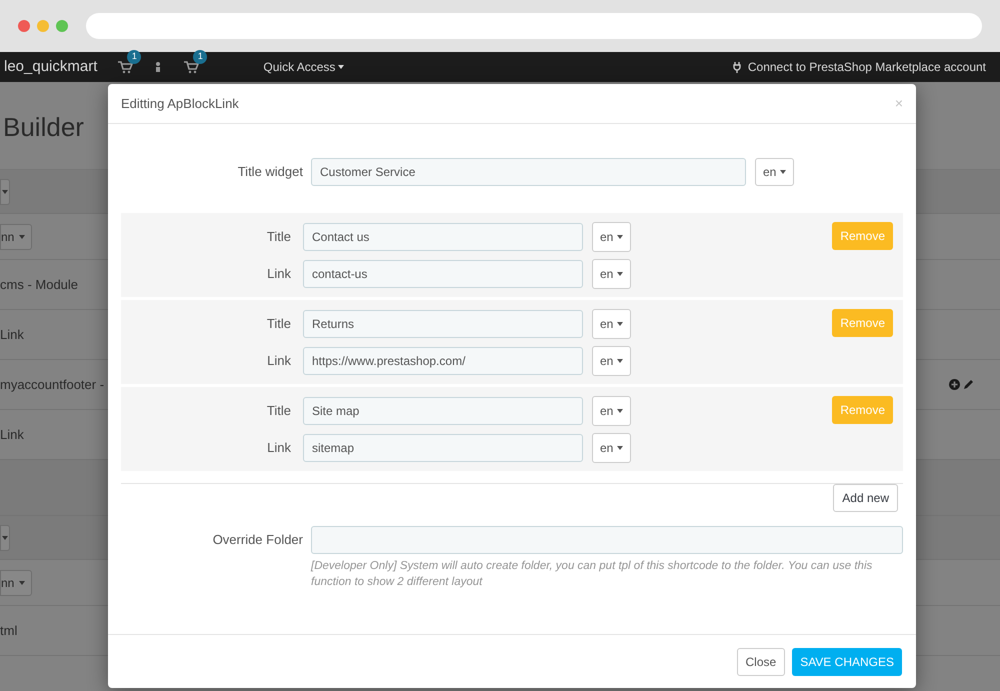 This screenshot has width=1000, height=691. What do you see at coordinates (443, 324) in the screenshot?
I see `input-field: Returns` at bounding box center [443, 324].